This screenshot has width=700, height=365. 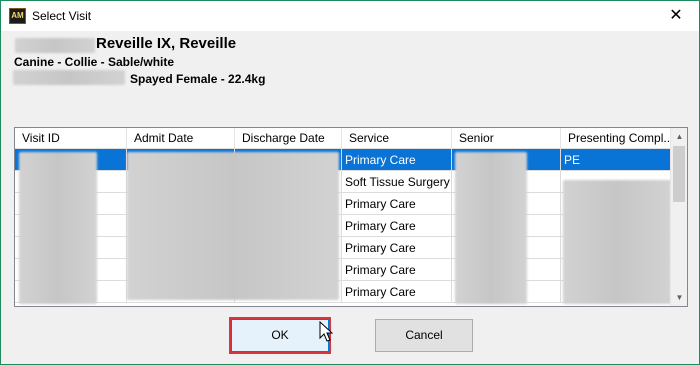 I want to click on table-row: Primary Care PE, so click(x=343, y=160).